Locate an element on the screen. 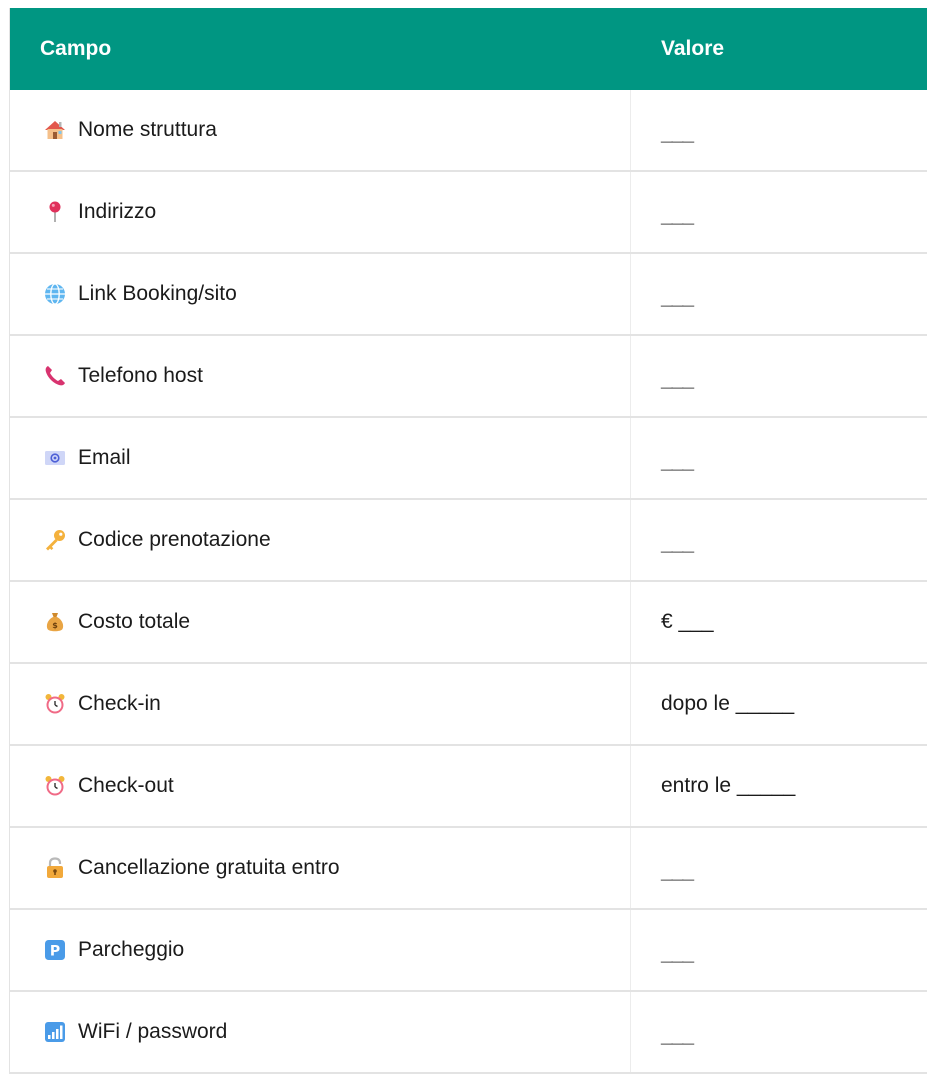 Image resolution: width=927 pixels, height=1074 pixels. phone-icon is located at coordinates (55, 376).